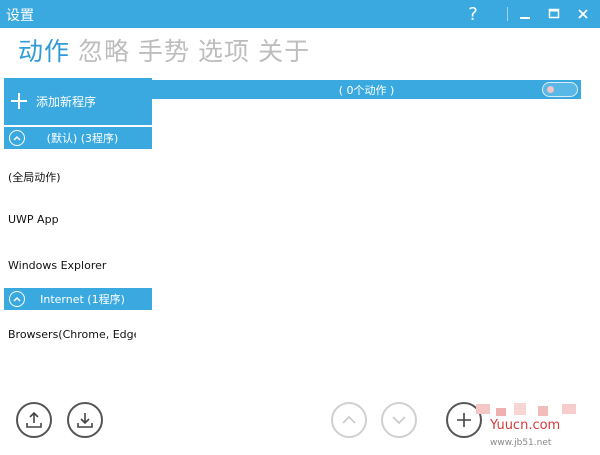 This screenshot has width=600, height=455. I want to click on group-header-internet: Internet (1程序), so click(78, 299).